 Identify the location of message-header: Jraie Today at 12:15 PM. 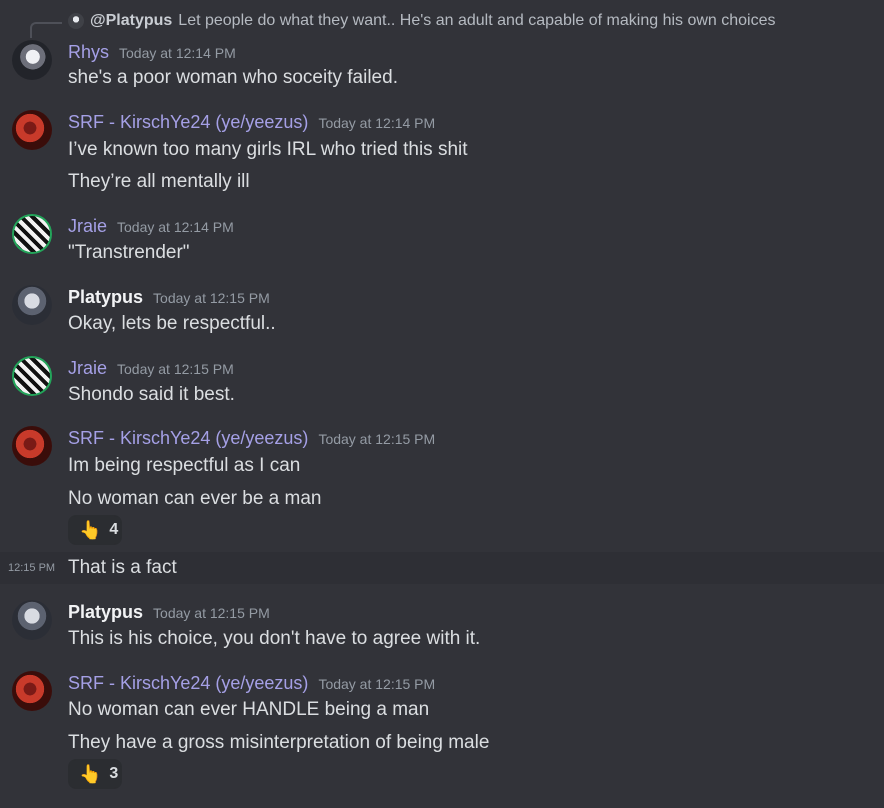
(151, 368).